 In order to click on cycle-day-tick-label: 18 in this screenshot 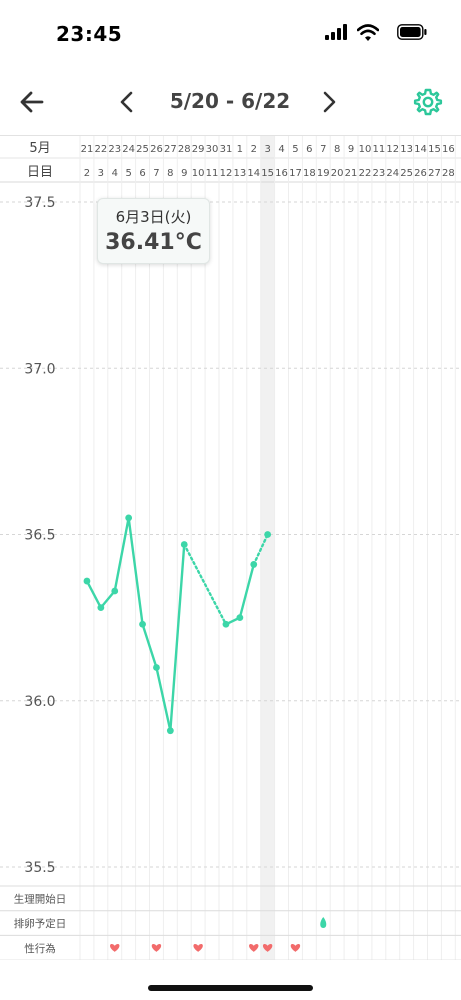, I will do `click(309, 173)`.